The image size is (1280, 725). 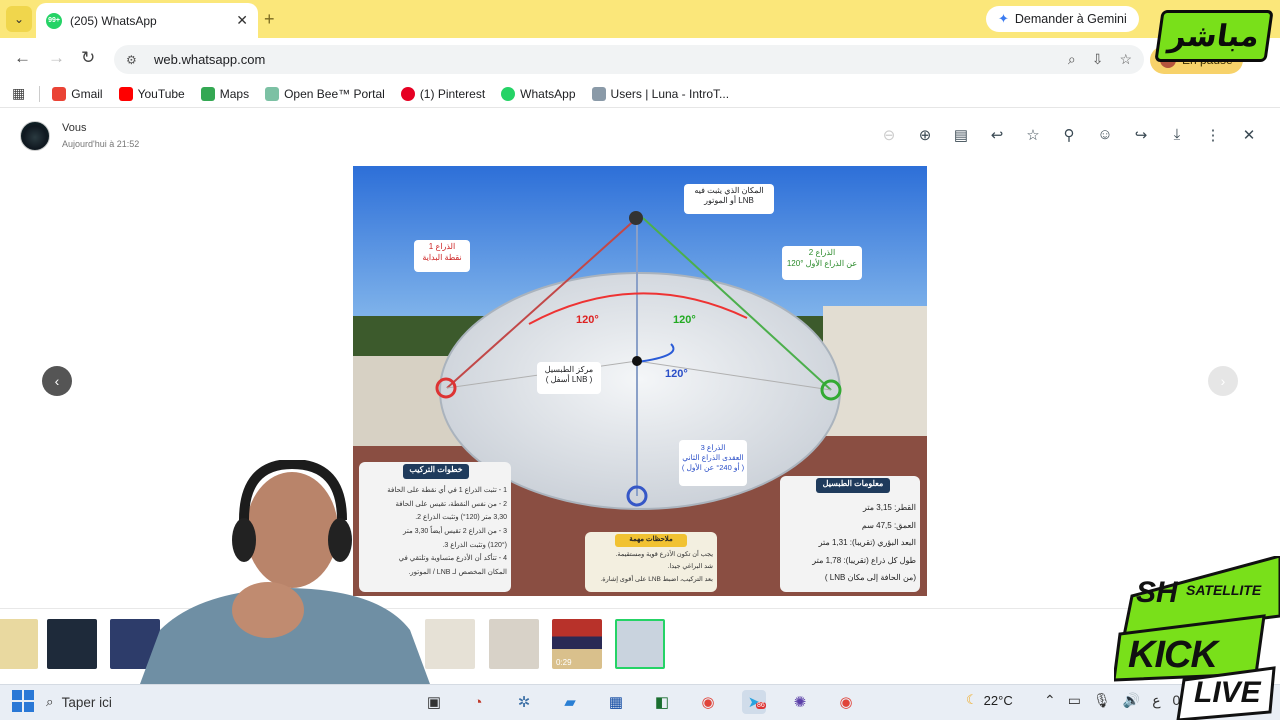 I want to click on reload-button: ↻, so click(x=88, y=58).